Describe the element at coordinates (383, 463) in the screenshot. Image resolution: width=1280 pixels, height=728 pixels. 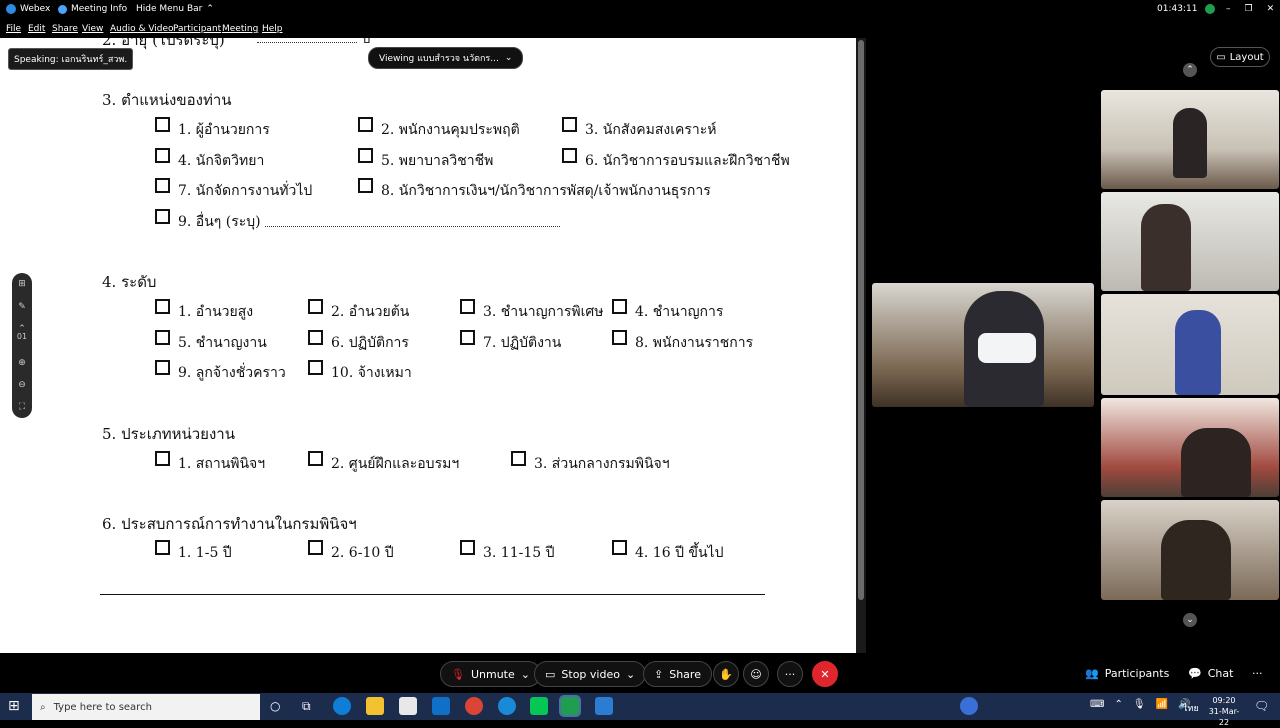
I see `option-unit-2: 2. ศูนย์ฝึกและอบรมฯ` at that location.